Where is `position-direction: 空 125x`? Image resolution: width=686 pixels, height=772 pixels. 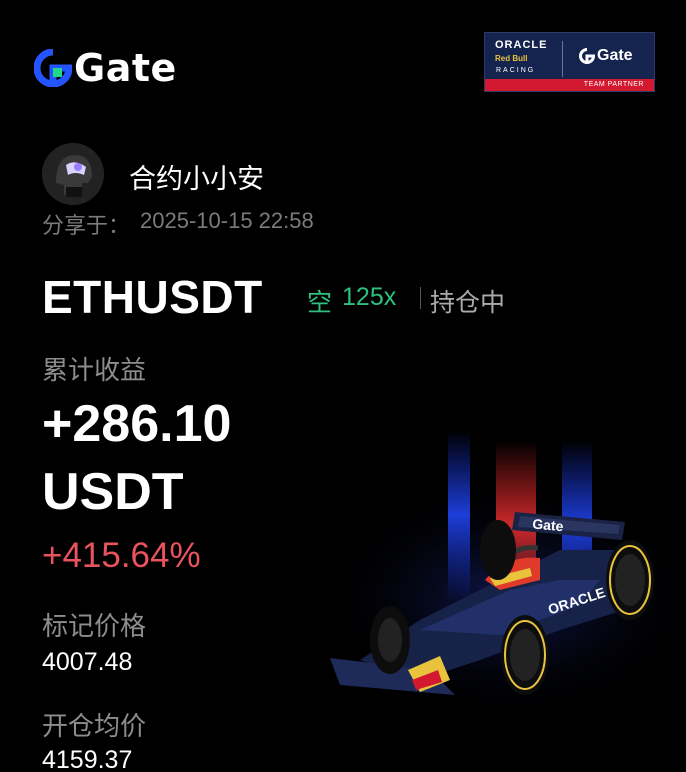 position-direction: 空 125x is located at coordinates (351, 301).